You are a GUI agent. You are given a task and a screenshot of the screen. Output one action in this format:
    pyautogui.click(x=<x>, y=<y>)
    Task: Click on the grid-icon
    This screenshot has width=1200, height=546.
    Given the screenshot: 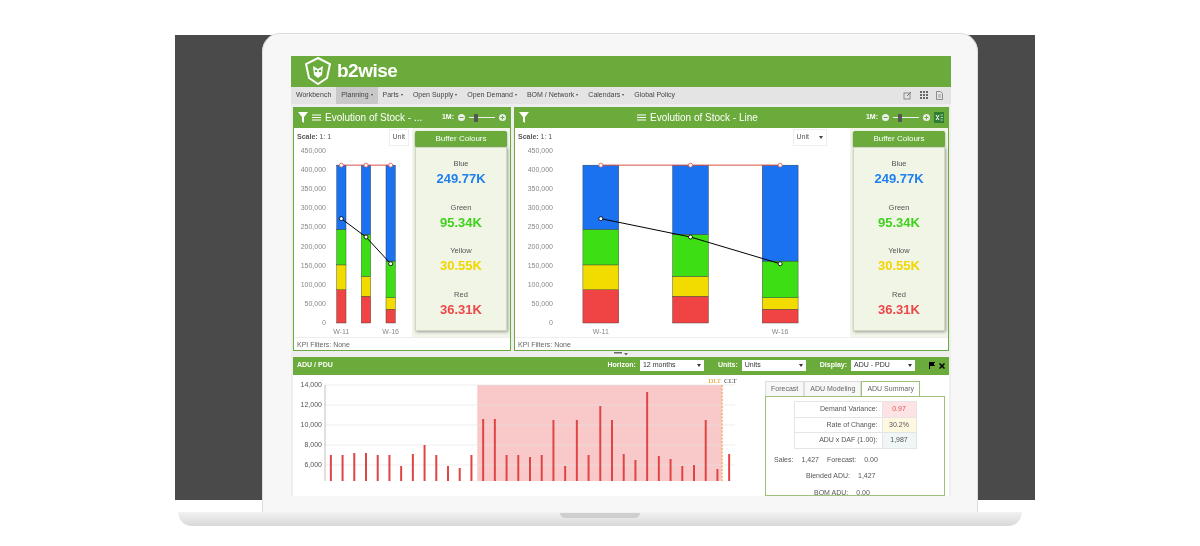 What is the action you would take?
    pyautogui.click(x=924, y=95)
    